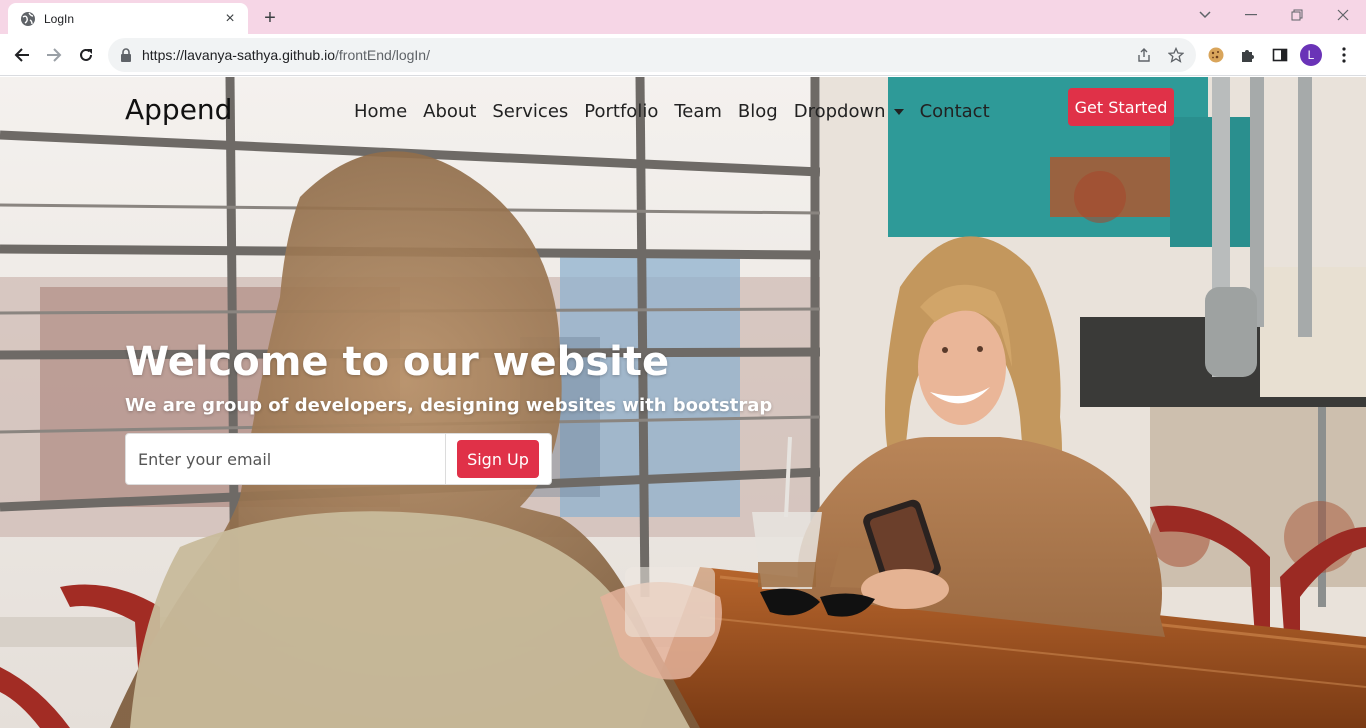 The height and width of the screenshot is (728, 1366). What do you see at coordinates (530, 111) in the screenshot?
I see `nav-services: Services` at bounding box center [530, 111].